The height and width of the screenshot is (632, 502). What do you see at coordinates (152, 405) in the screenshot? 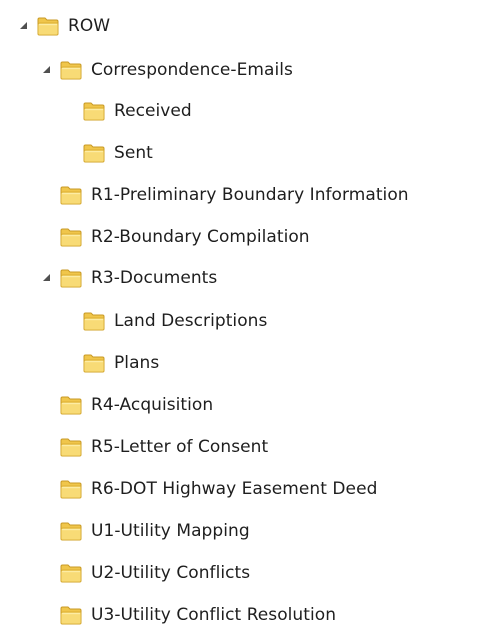
I see `tree-item-label: R4-Acquisition` at bounding box center [152, 405].